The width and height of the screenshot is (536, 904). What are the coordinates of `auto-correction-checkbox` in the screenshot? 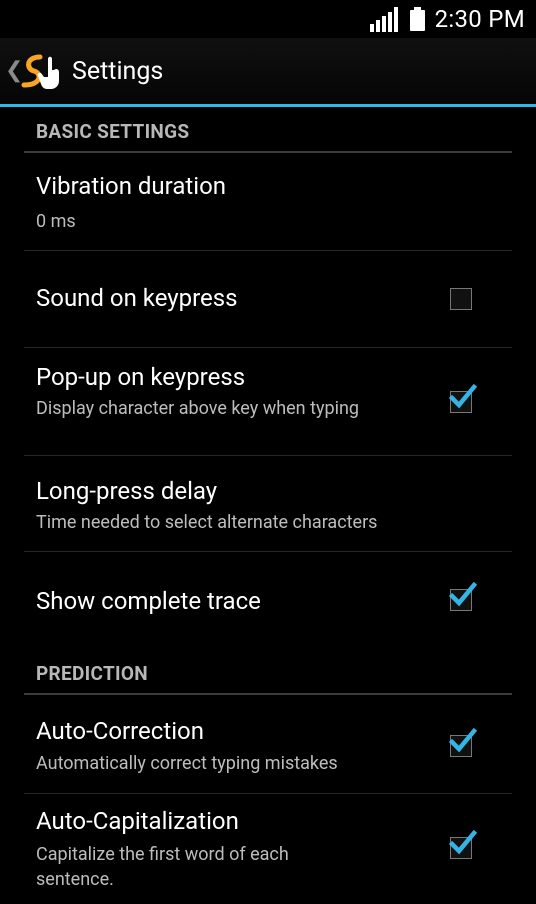 It's located at (463, 742).